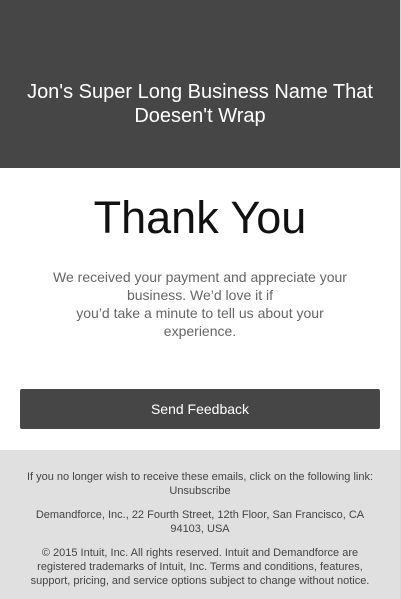 The height and width of the screenshot is (599, 401). What do you see at coordinates (200, 295) in the screenshot?
I see `message-line: business. We’d love it if` at bounding box center [200, 295].